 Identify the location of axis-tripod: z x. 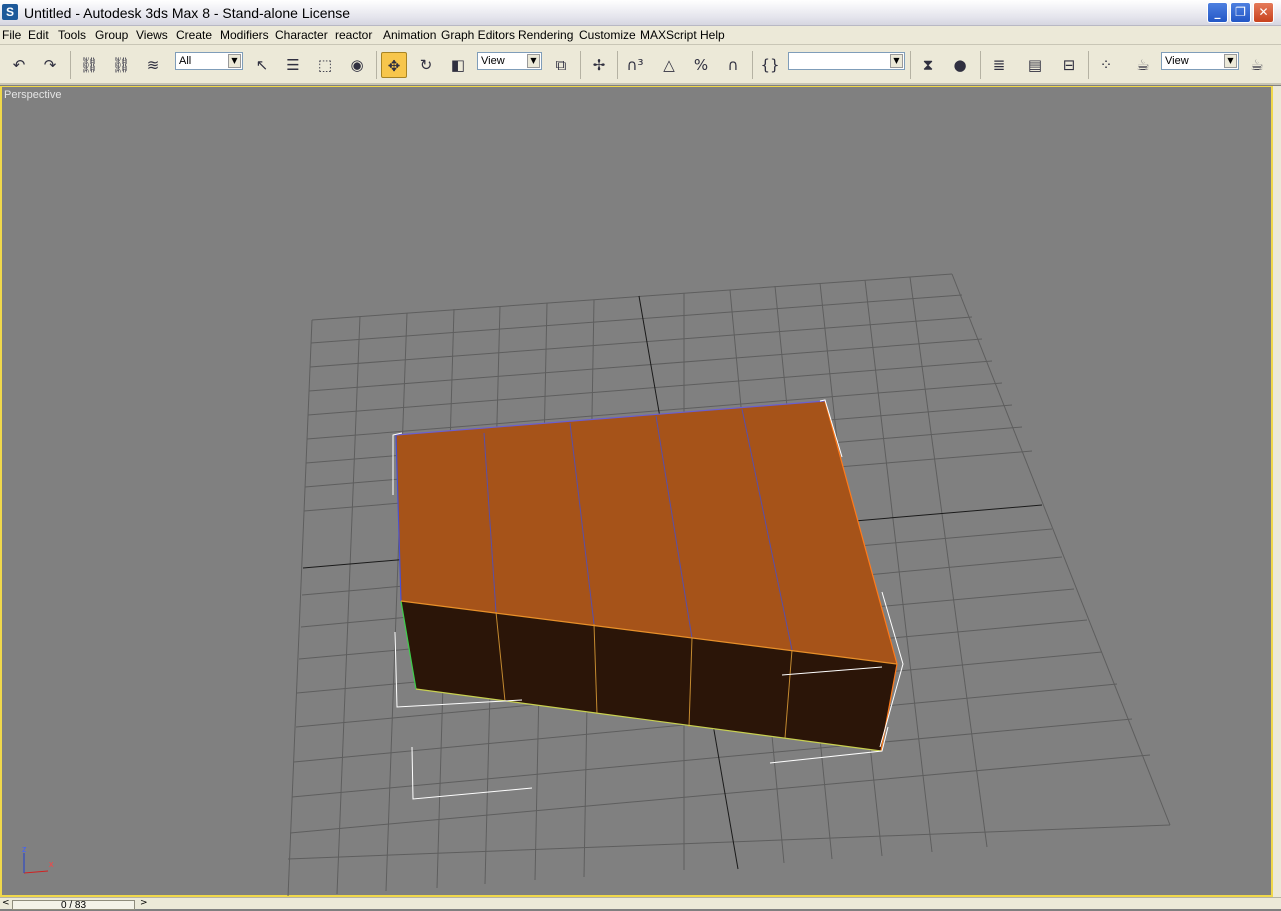
(38, 859).